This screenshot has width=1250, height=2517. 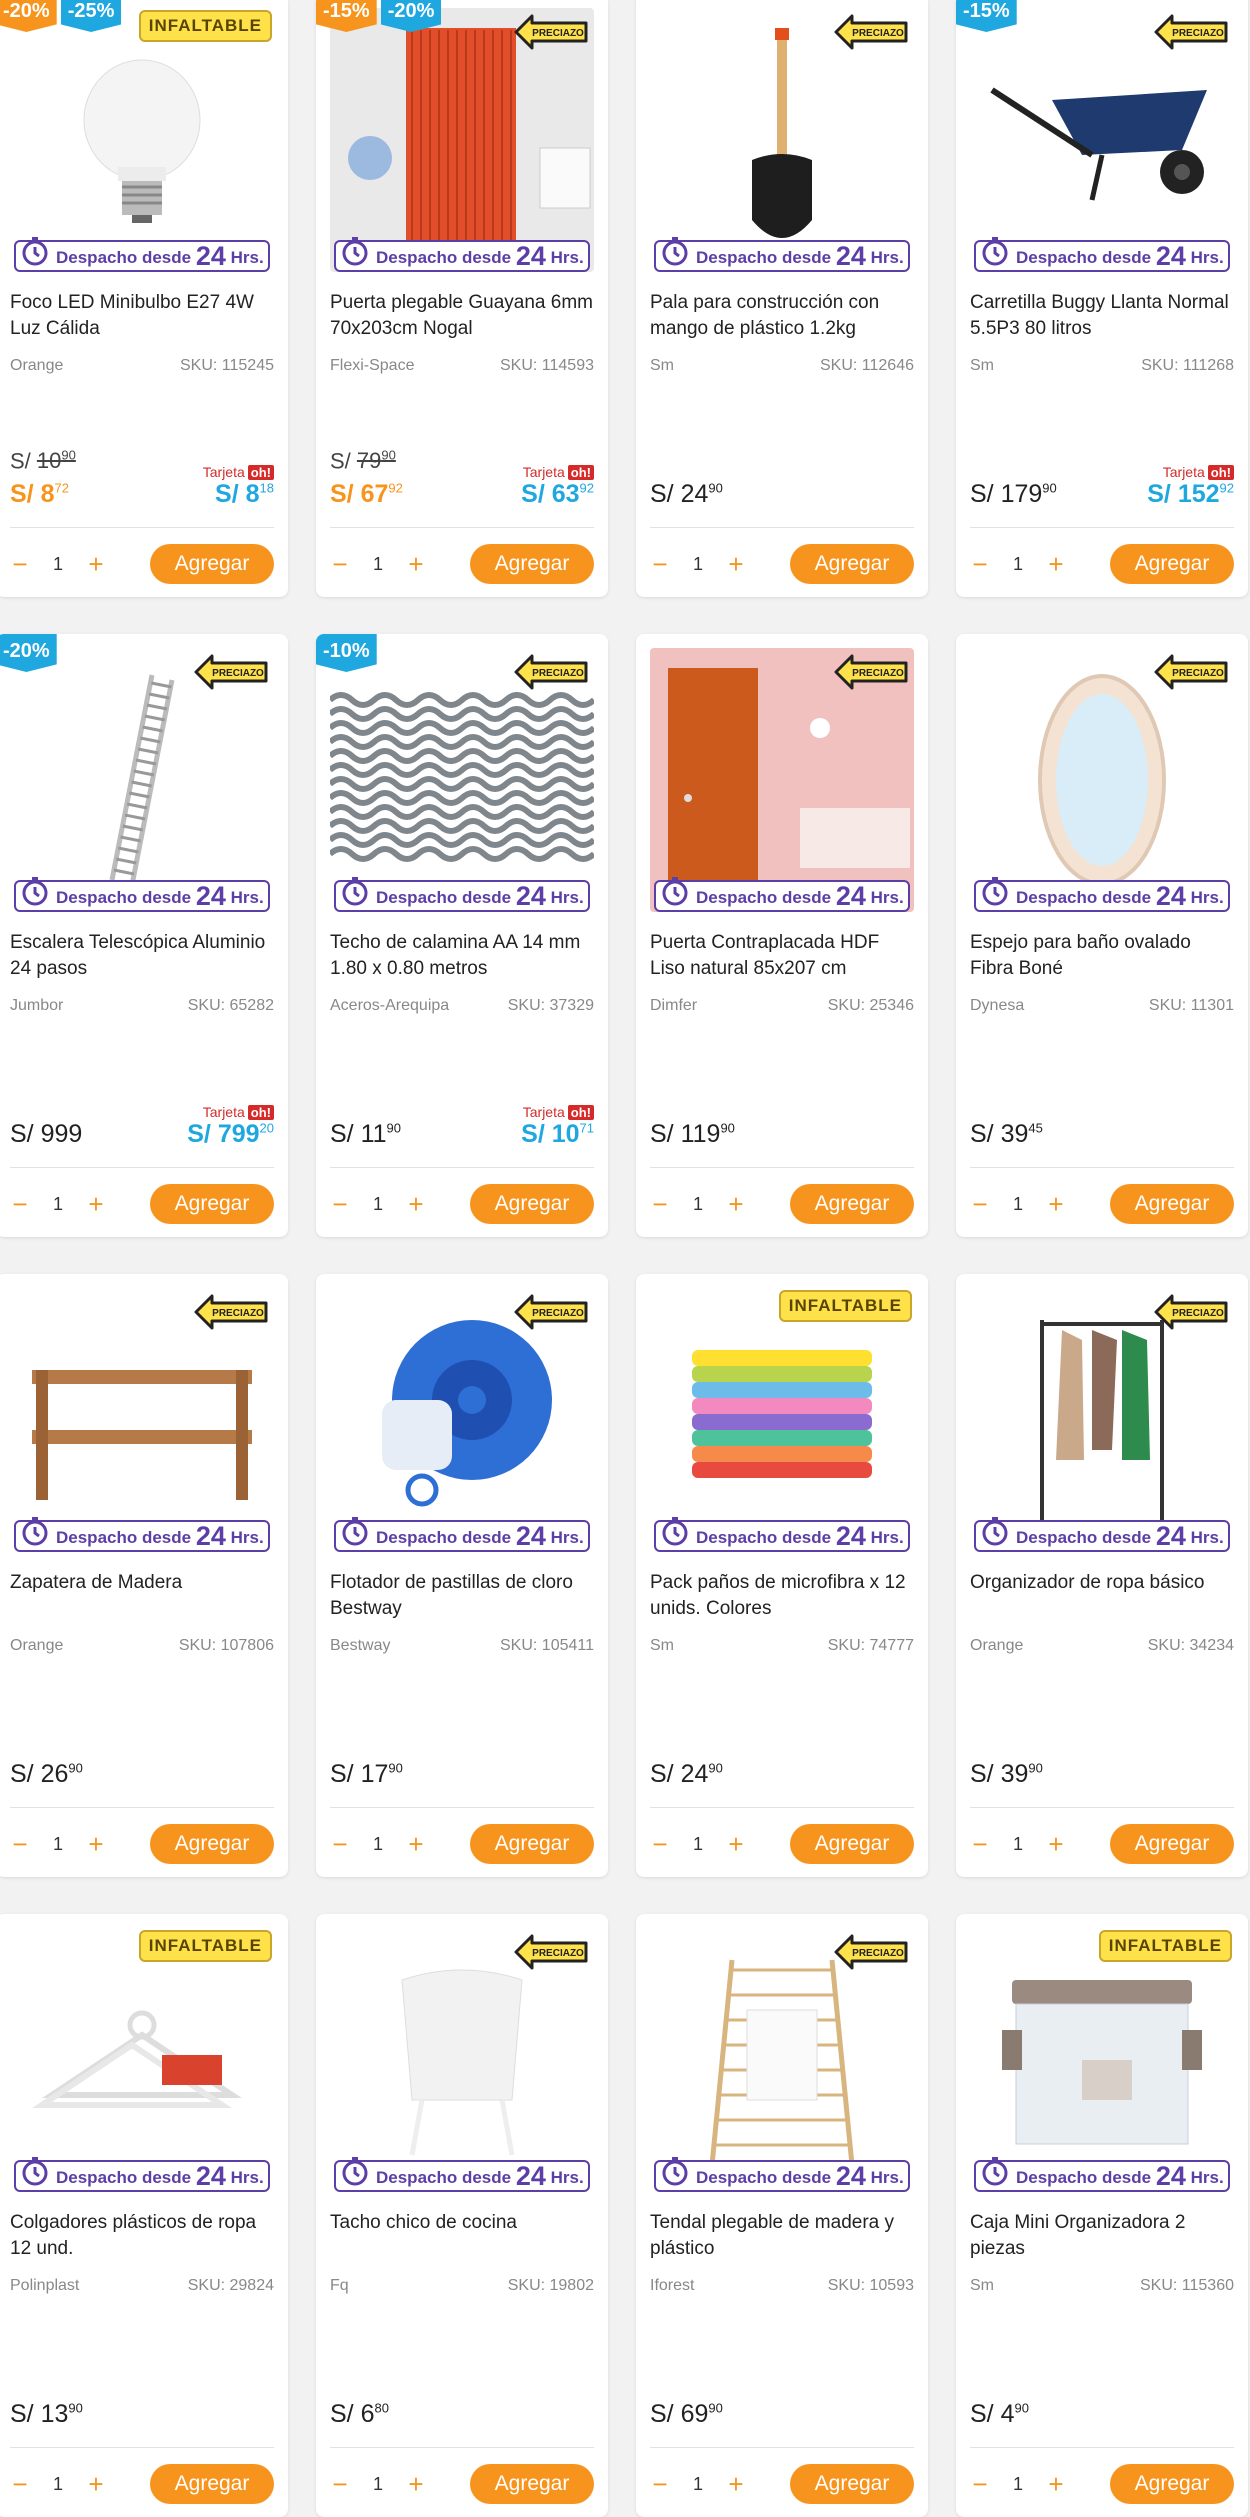 What do you see at coordinates (137, 773) in the screenshot?
I see `product-image-area: -20% PRECIAZO Despacho desde 24 Hrs.` at bounding box center [137, 773].